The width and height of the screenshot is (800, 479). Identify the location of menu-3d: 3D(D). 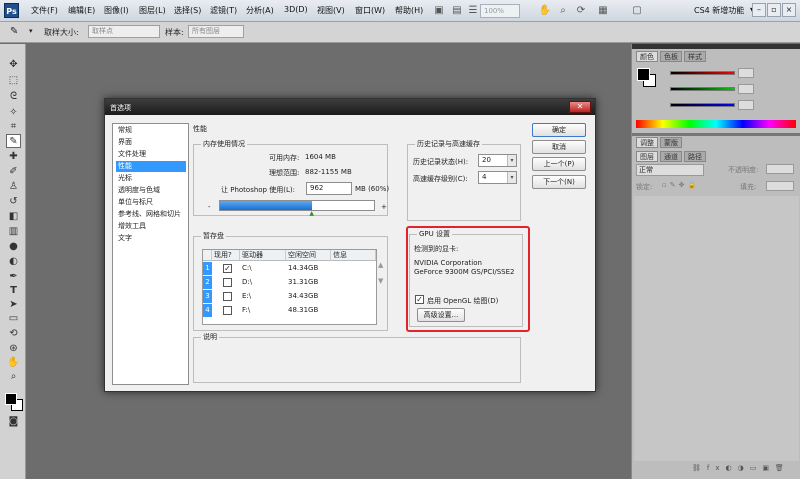
(296, 9).